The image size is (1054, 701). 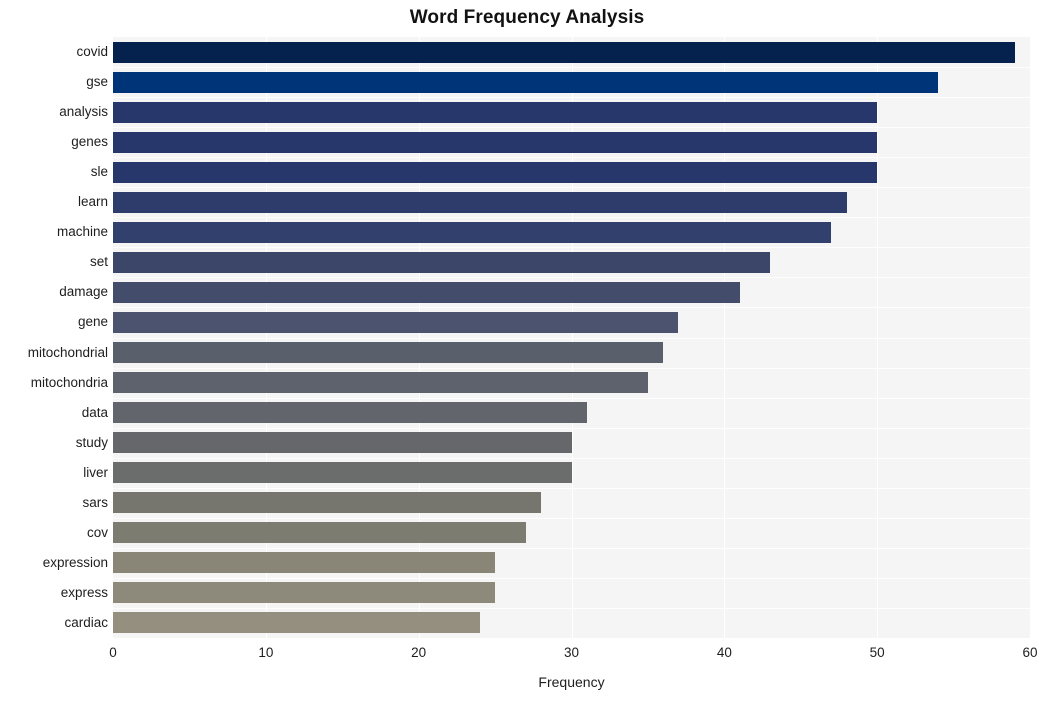 I want to click on chart-title: Word Frequency Analysis, so click(x=527, y=17).